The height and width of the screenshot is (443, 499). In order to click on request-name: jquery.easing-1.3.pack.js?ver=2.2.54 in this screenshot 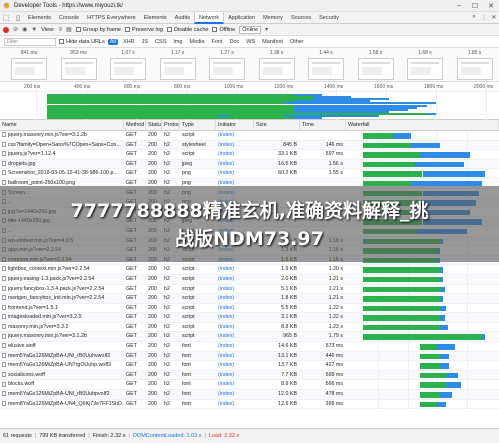, I will do `click(51, 279)`.